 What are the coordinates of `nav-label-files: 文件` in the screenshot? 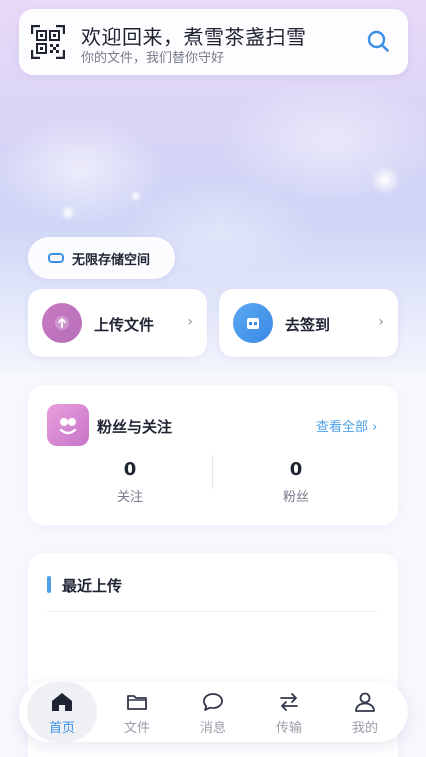 It's located at (136, 728).